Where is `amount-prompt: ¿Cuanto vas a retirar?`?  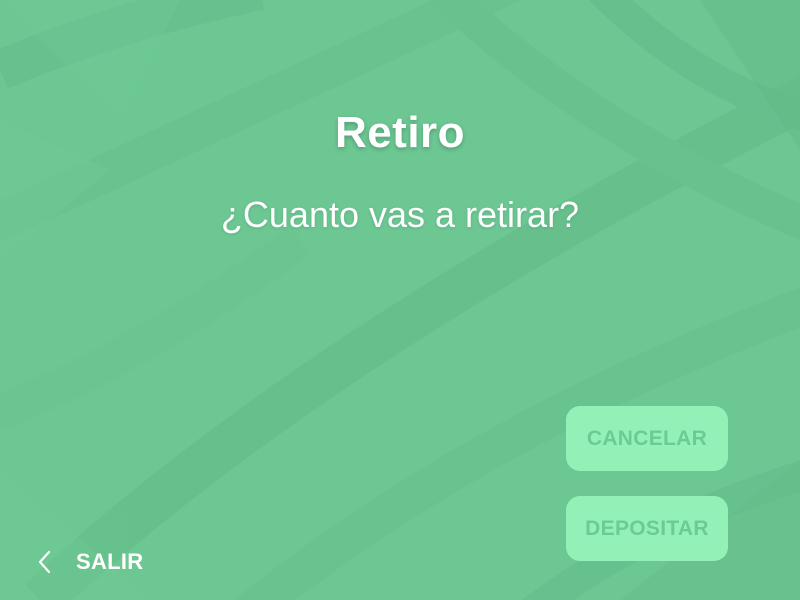 amount-prompt: ¿Cuanto vas a retirar? is located at coordinates (400, 214).